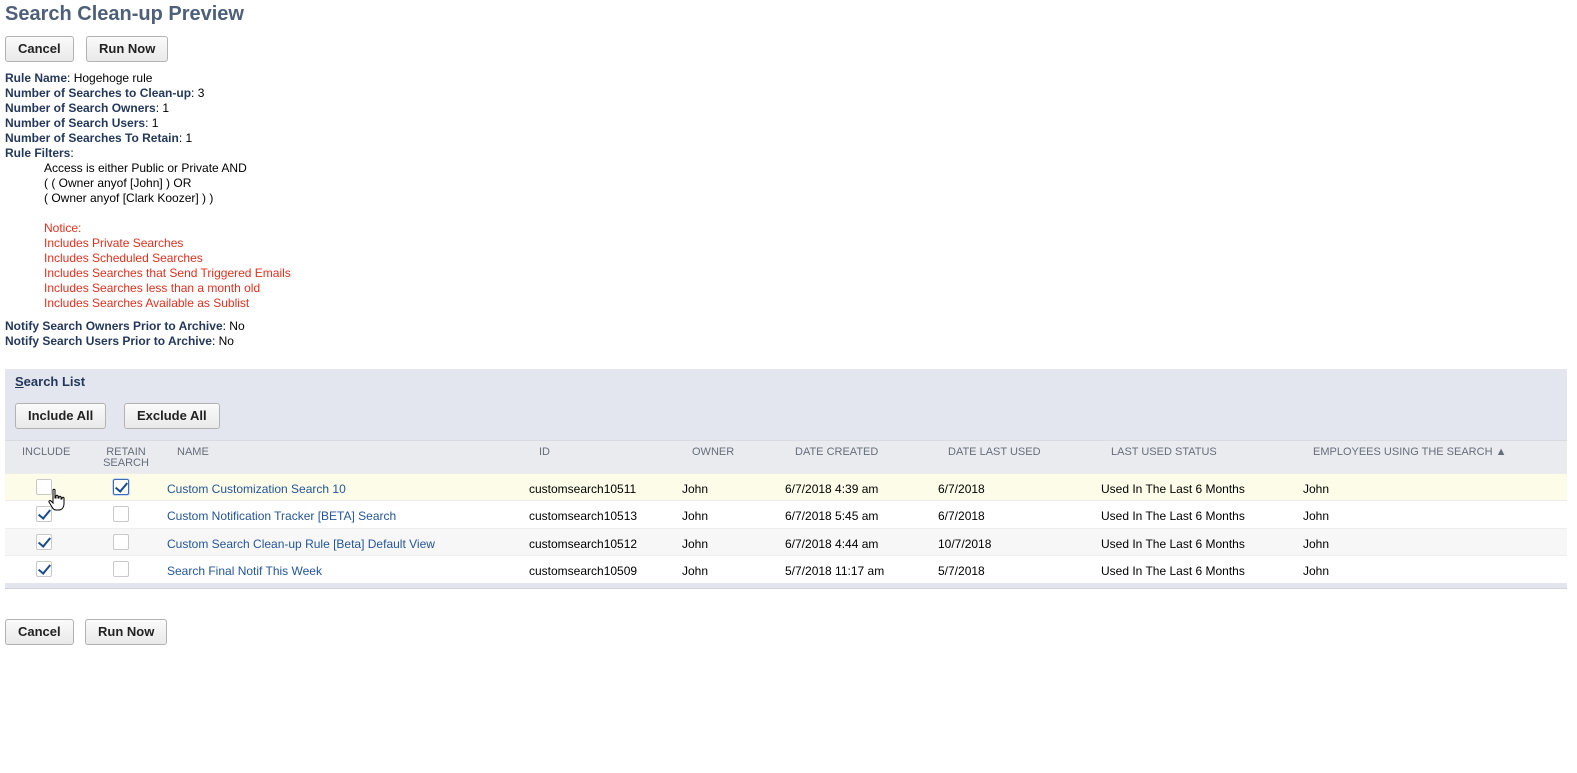 The width and height of the screenshot is (1577, 773). What do you see at coordinates (46, 452) in the screenshot?
I see `column-header-include: INCLUDE` at bounding box center [46, 452].